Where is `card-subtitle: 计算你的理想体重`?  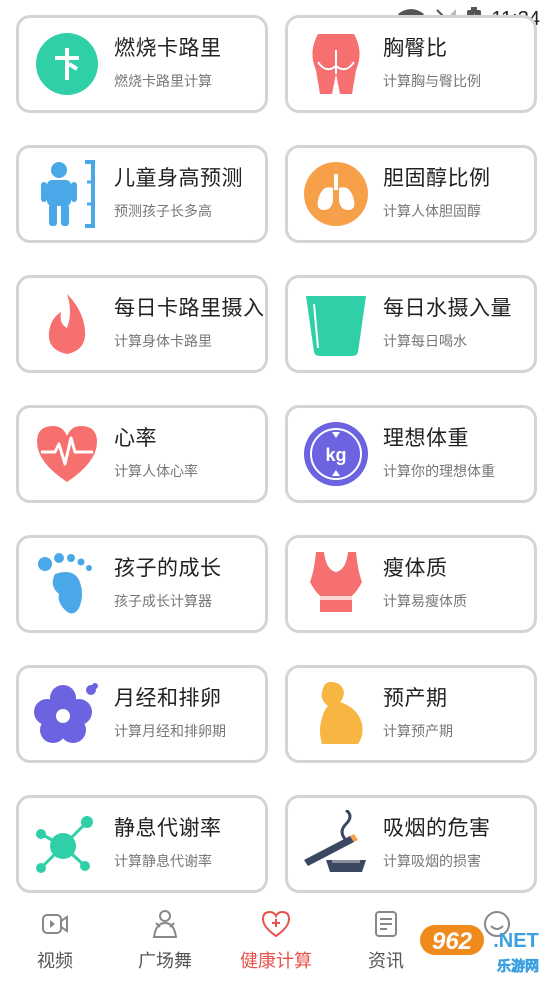
card-subtitle: 计算你的理想体重 is located at coordinates (439, 472).